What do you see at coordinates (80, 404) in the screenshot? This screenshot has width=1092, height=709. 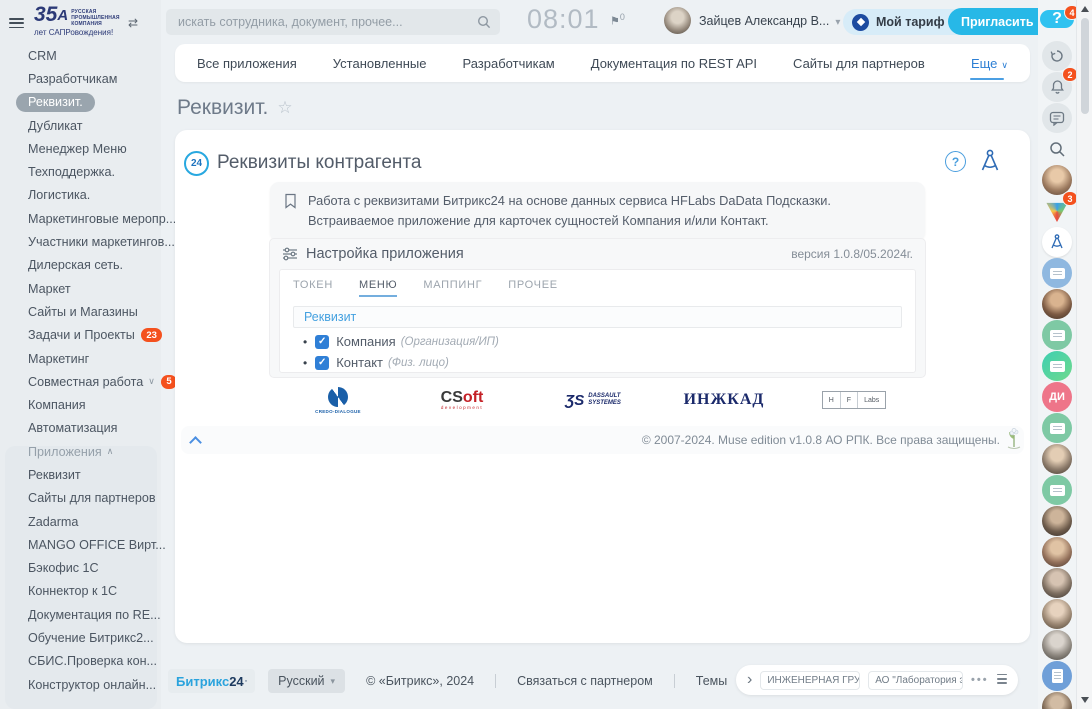 I see `sidebar-item-company: Компания` at bounding box center [80, 404].